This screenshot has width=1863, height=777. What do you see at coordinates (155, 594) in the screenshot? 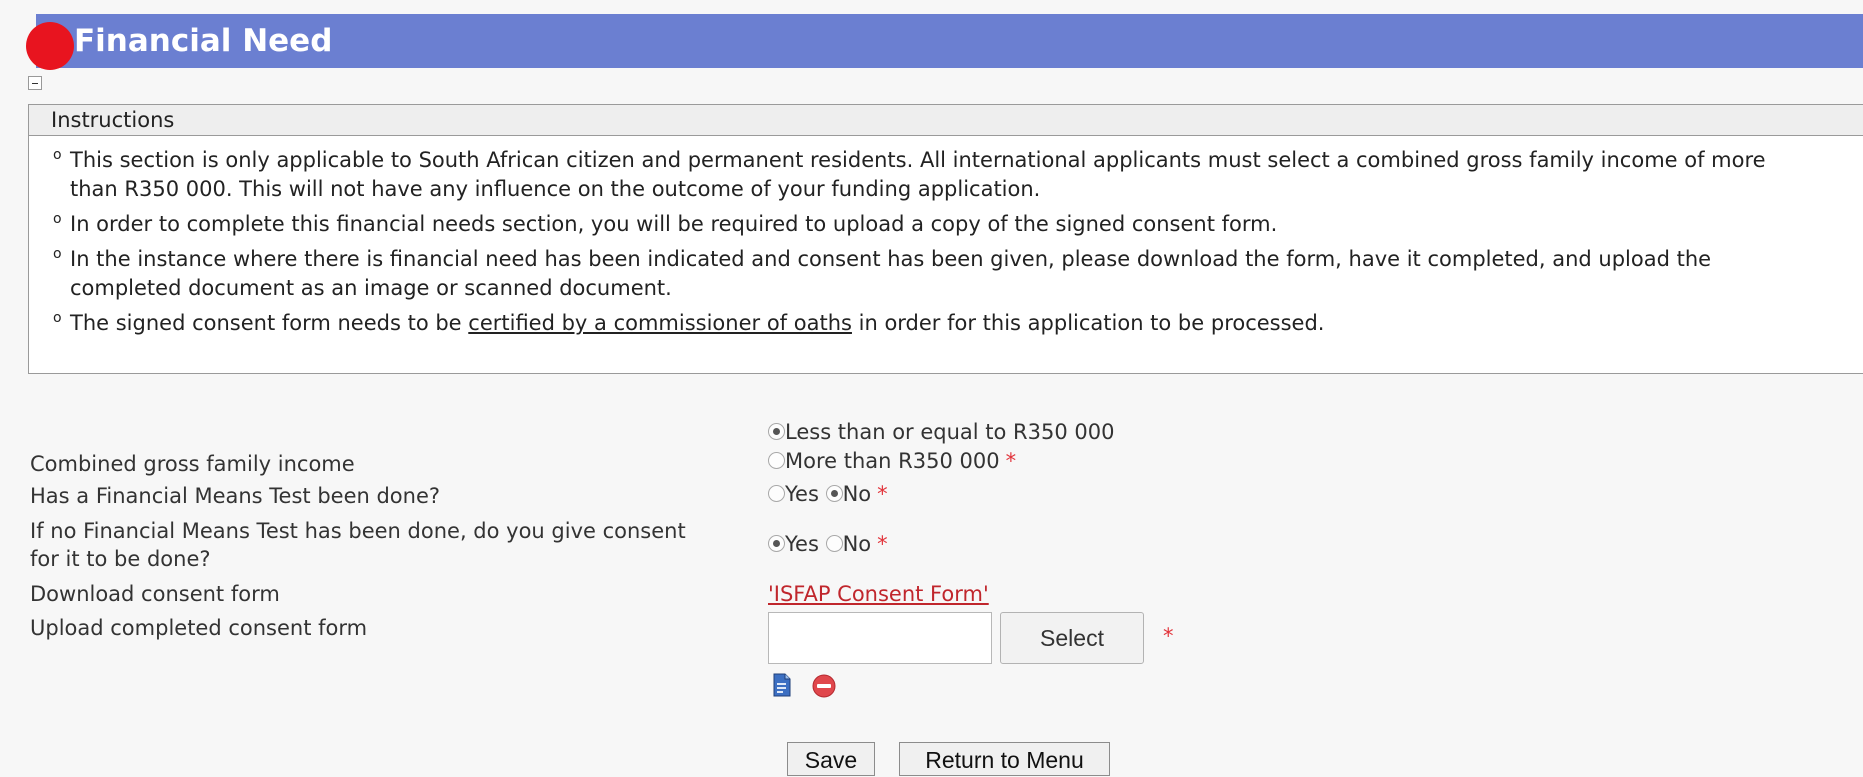
I see `download-label: Download consent form` at bounding box center [155, 594].